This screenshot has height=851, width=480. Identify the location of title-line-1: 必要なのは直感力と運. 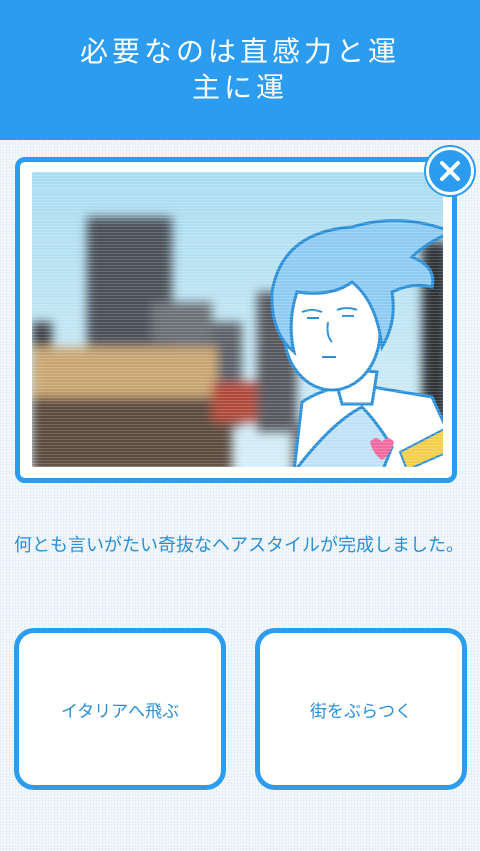
(239, 51).